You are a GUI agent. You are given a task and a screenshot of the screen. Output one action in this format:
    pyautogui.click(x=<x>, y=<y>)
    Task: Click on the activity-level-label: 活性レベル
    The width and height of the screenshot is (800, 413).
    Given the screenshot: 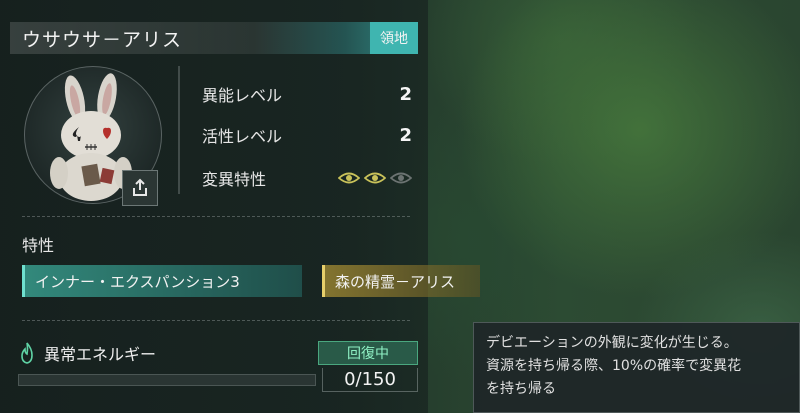 What is the action you would take?
    pyautogui.click(x=242, y=136)
    